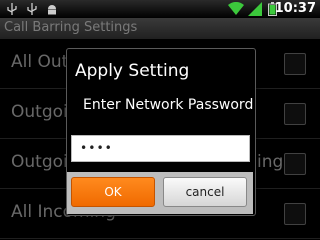  What do you see at coordinates (32, 9) in the screenshot?
I see `usb-debug-icon` at bounding box center [32, 9].